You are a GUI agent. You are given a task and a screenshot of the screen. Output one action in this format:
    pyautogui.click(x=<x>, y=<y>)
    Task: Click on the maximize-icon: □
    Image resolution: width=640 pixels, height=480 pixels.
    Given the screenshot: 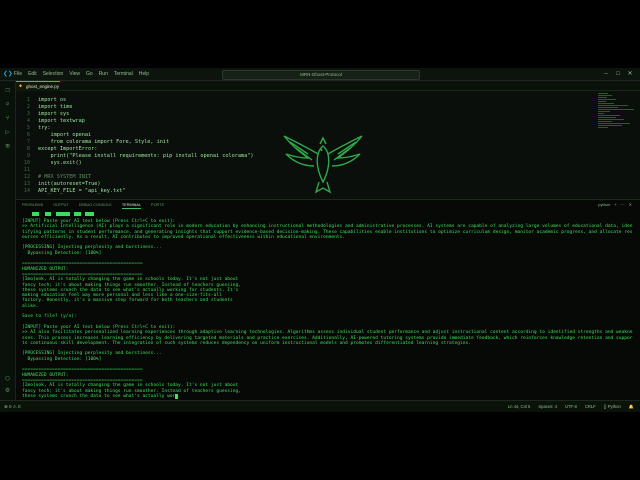 What is the action you would take?
    pyautogui.click(x=618, y=74)
    